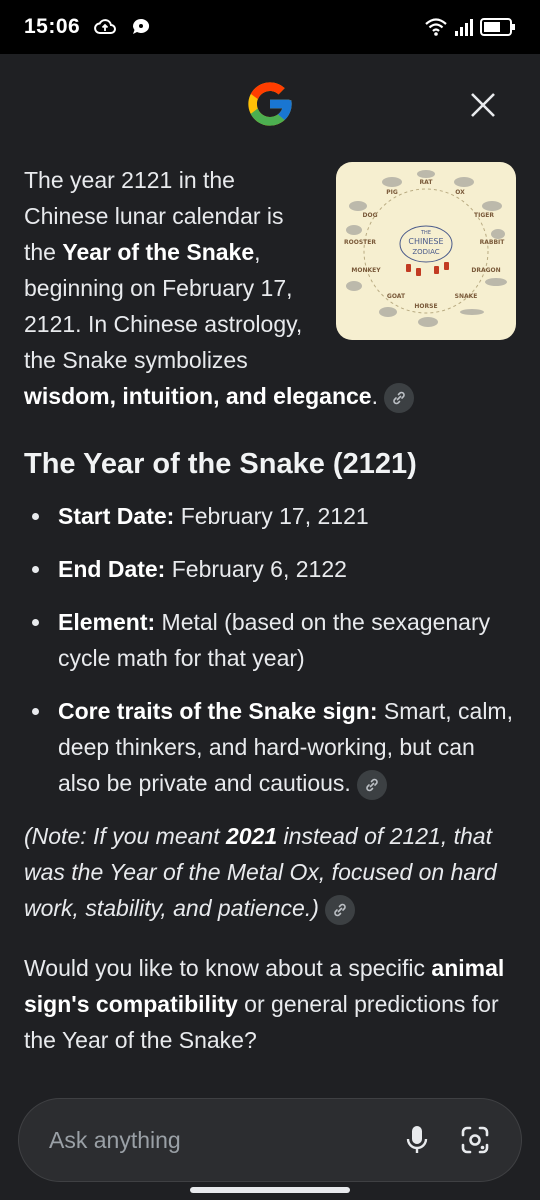  Describe the element at coordinates (425, 233) in the screenshot. I see `svg-text: THE` at that location.